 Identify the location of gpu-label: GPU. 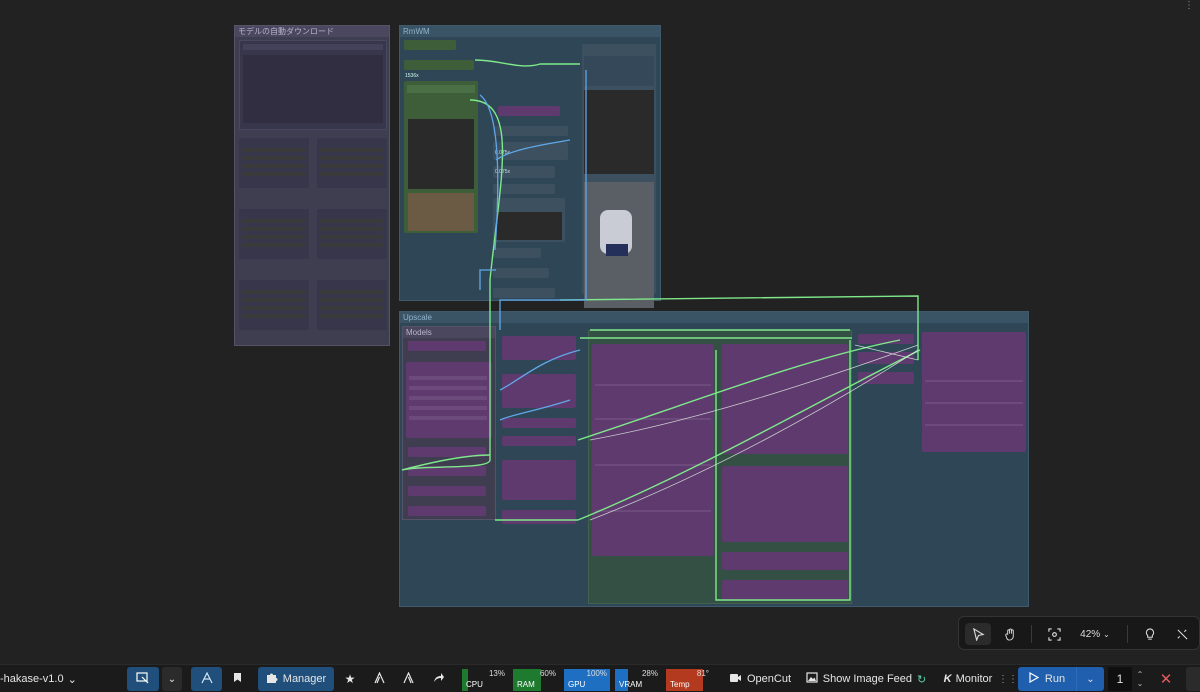
(577, 684).